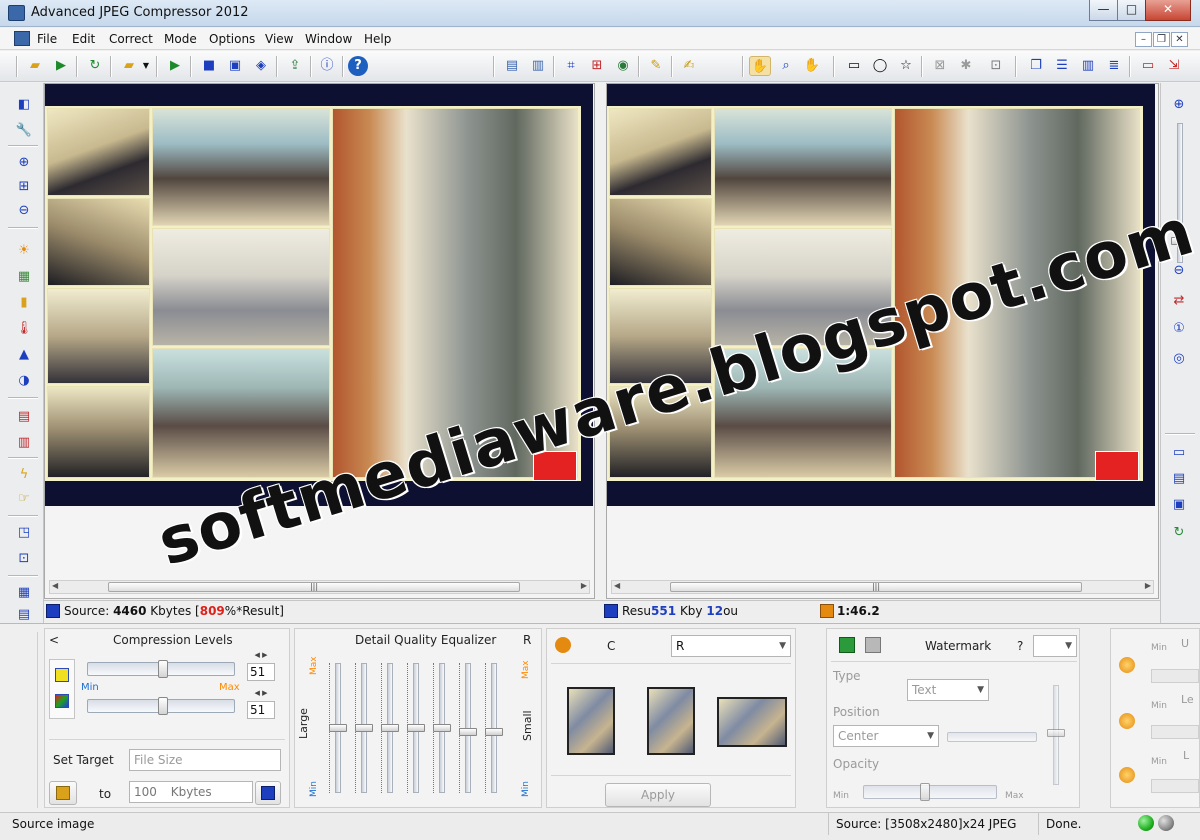 The width and height of the screenshot is (1200, 840). I want to click on target-size-input: File Size, so click(205, 760).